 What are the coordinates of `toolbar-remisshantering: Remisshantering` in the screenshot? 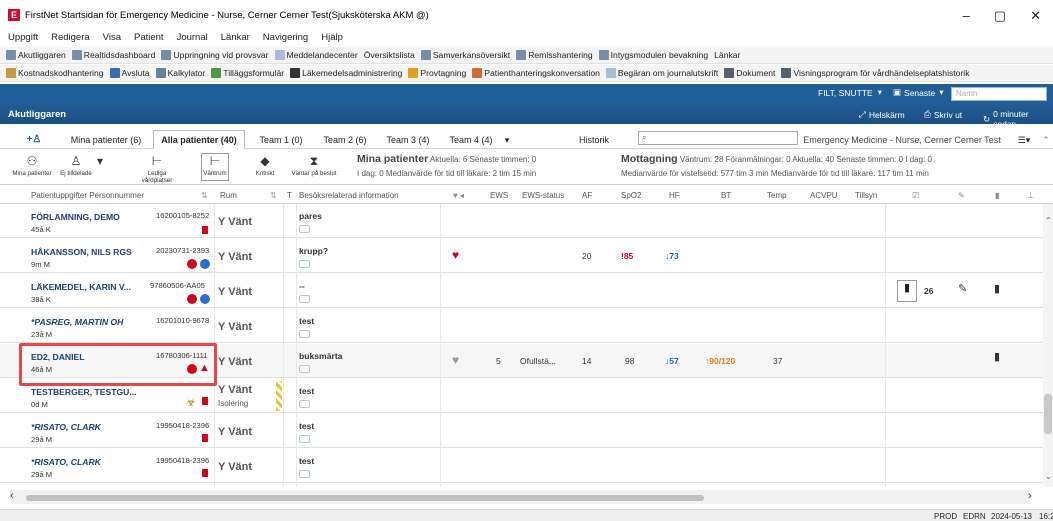 It's located at (554, 55).